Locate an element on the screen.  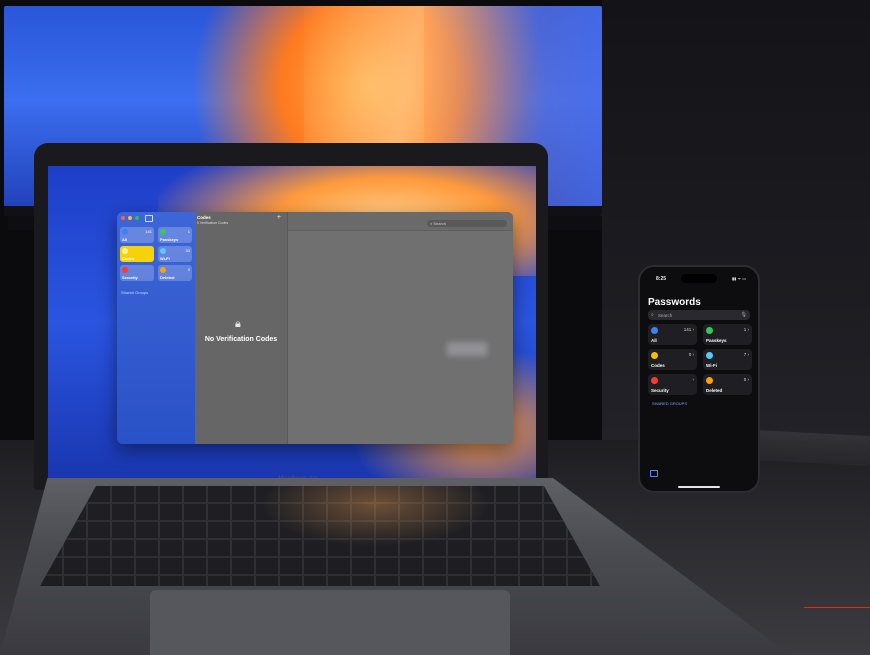
tile-all: 141 All is located at coordinates (137, 235).